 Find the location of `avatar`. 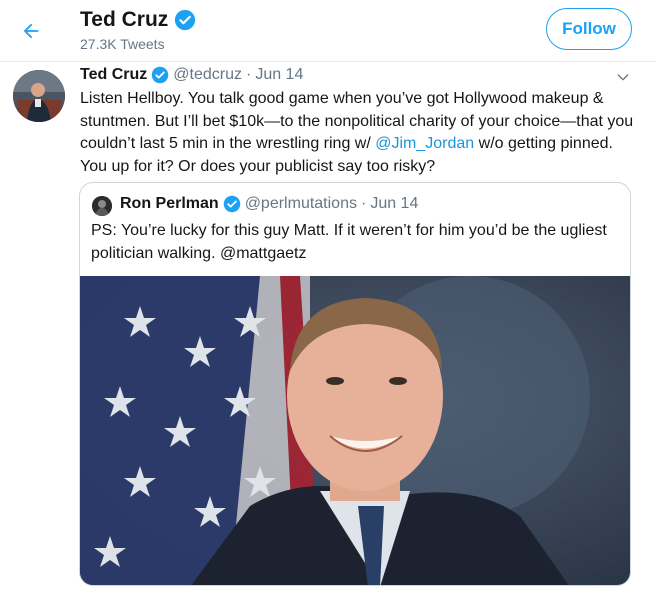

avatar is located at coordinates (39, 96).